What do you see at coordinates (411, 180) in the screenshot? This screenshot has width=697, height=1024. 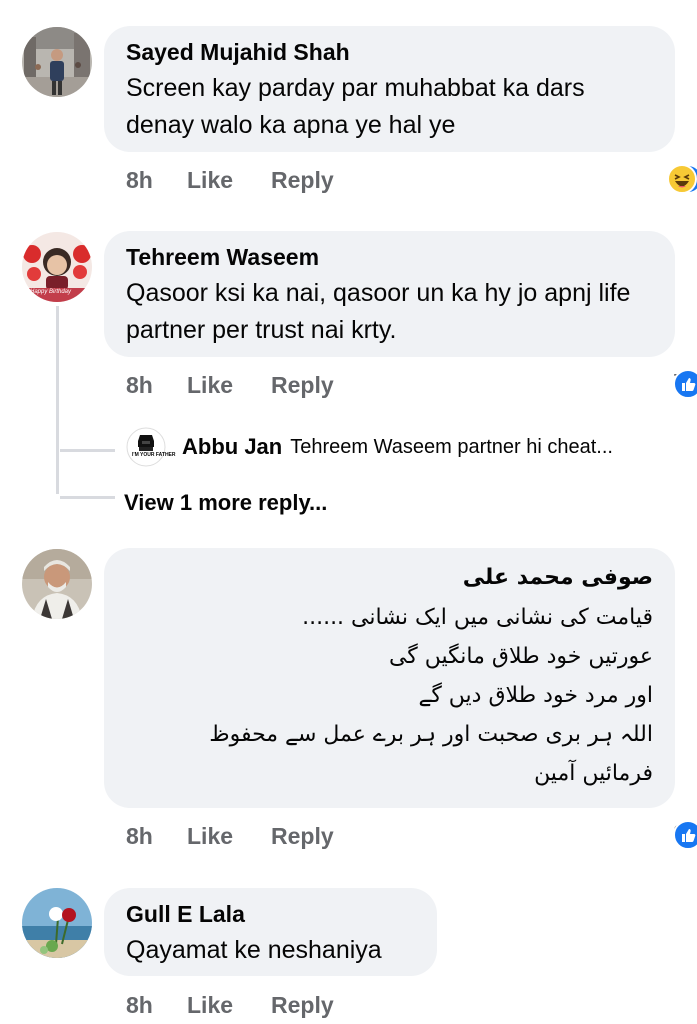 I see `comment-actions: 8h Like Reply 3` at bounding box center [411, 180].